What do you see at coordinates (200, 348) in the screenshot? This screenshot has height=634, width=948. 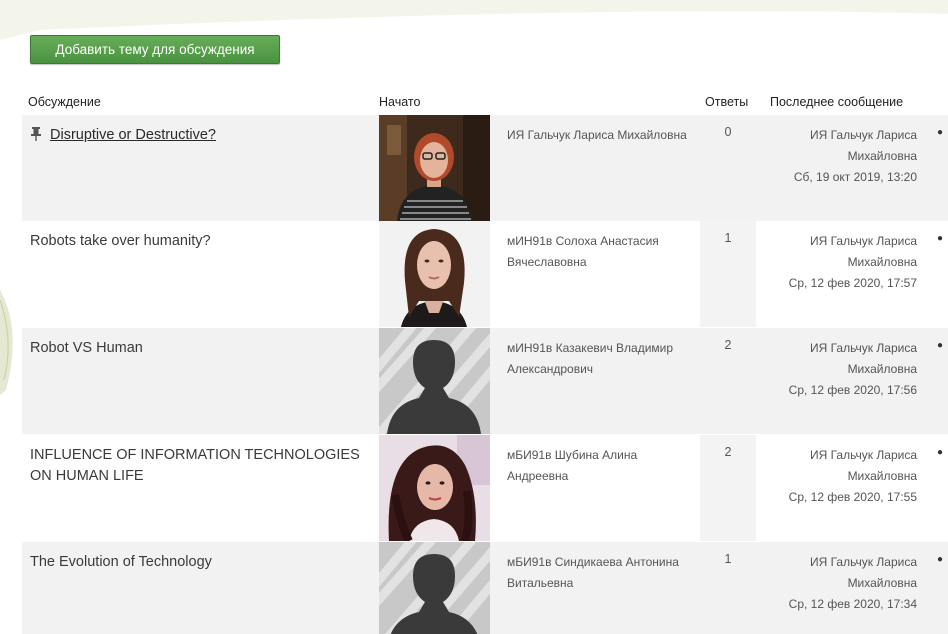 I see `discussion-title-cell: Robot VS Human` at bounding box center [200, 348].